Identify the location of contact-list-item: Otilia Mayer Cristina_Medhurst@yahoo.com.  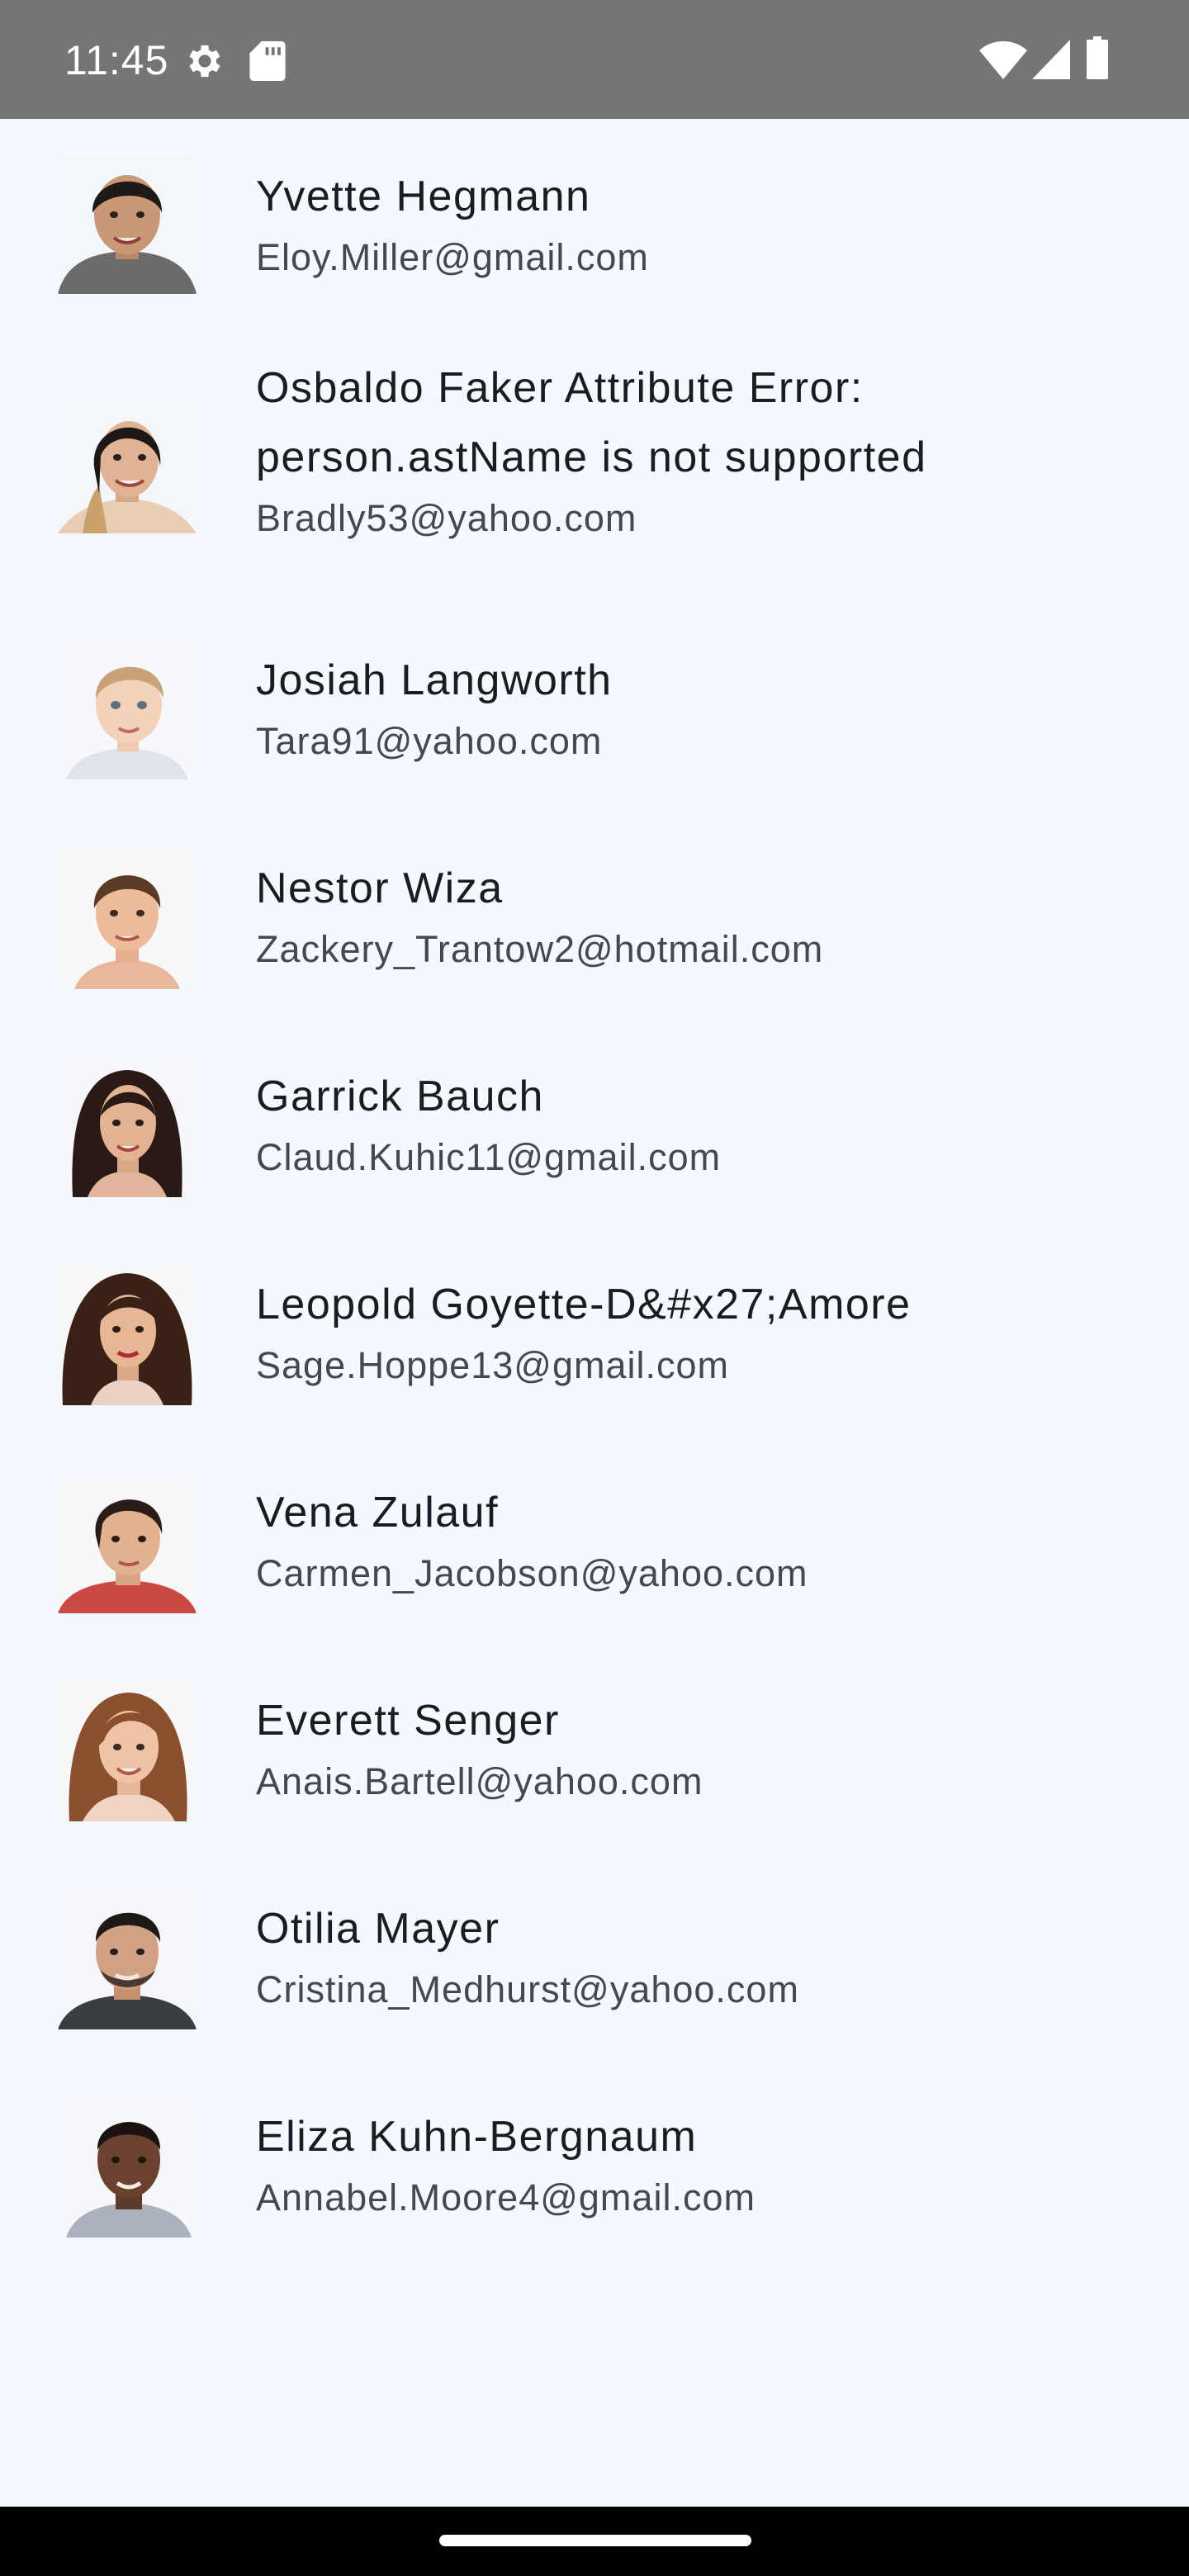
(594, 1958).